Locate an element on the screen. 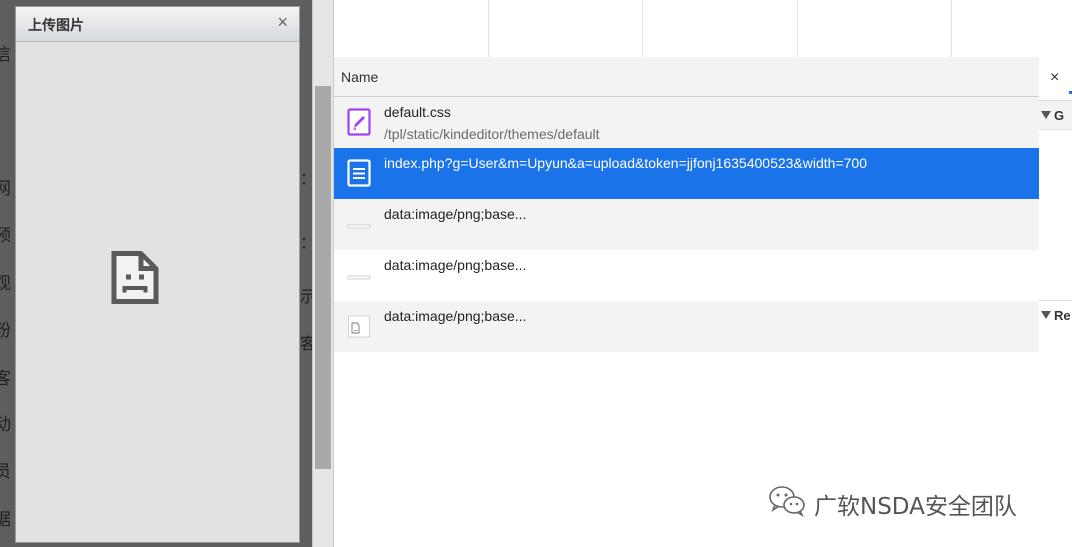 This screenshot has width=1072, height=547. background-text: 据 is located at coordinates (5, 520).